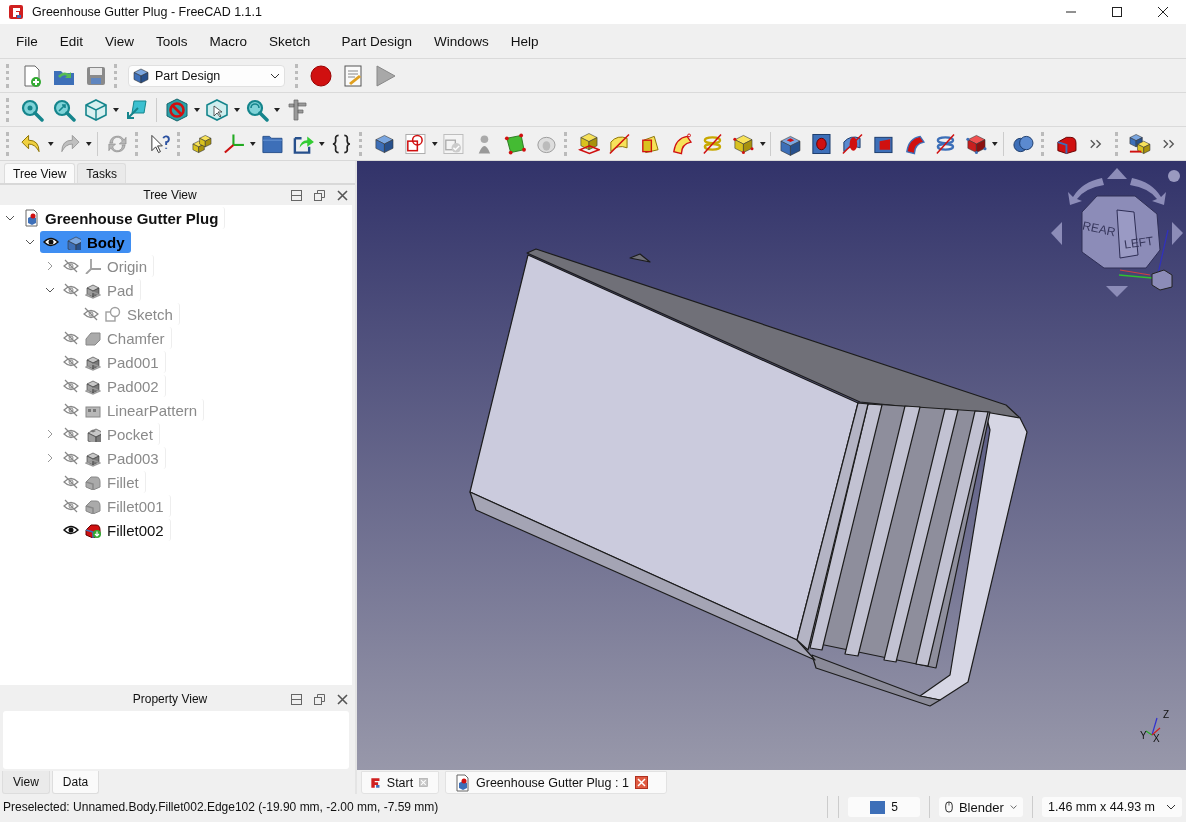 Image resolution: width=1186 pixels, height=822 pixels. What do you see at coordinates (170, 699) in the screenshot?
I see `panel-title: Property View` at bounding box center [170, 699].